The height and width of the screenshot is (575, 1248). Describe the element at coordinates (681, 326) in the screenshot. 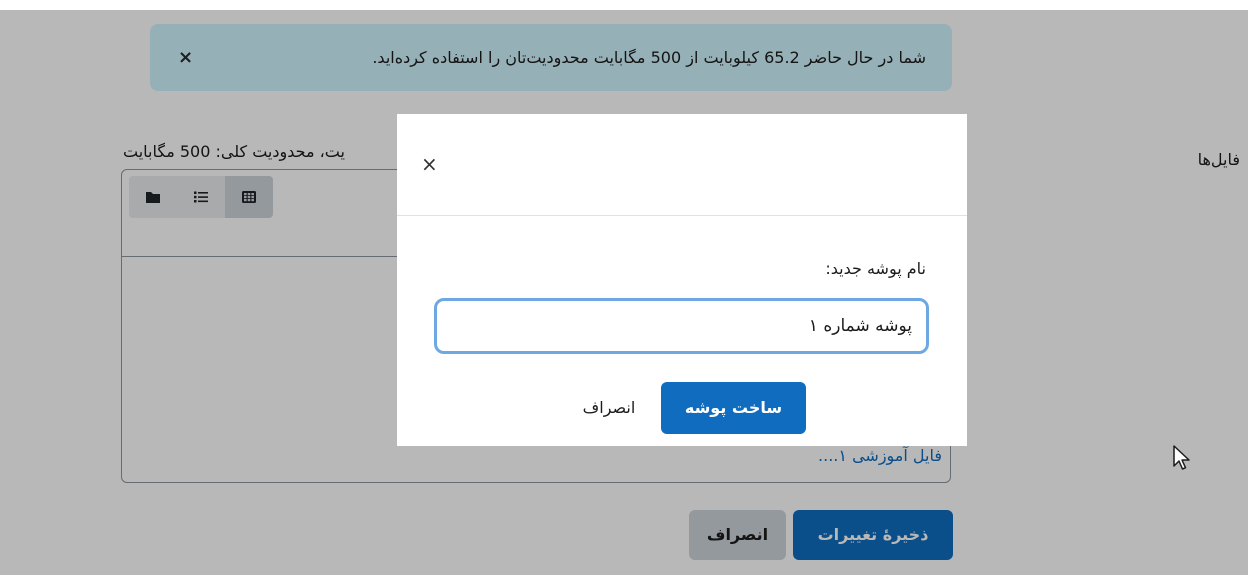

I see `folder-name-input` at that location.